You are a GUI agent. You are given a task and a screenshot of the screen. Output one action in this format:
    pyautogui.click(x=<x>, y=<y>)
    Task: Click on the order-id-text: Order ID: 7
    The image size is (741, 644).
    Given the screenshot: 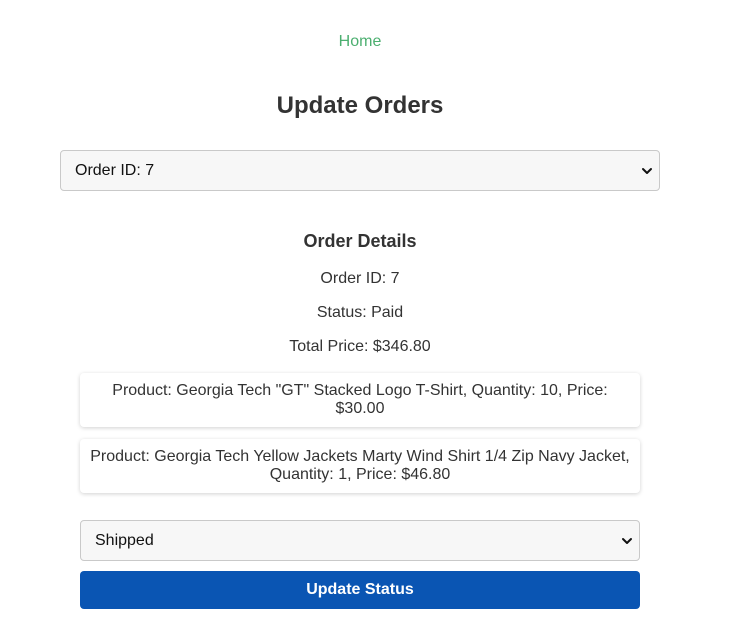 What is the action you would take?
    pyautogui.click(x=360, y=278)
    